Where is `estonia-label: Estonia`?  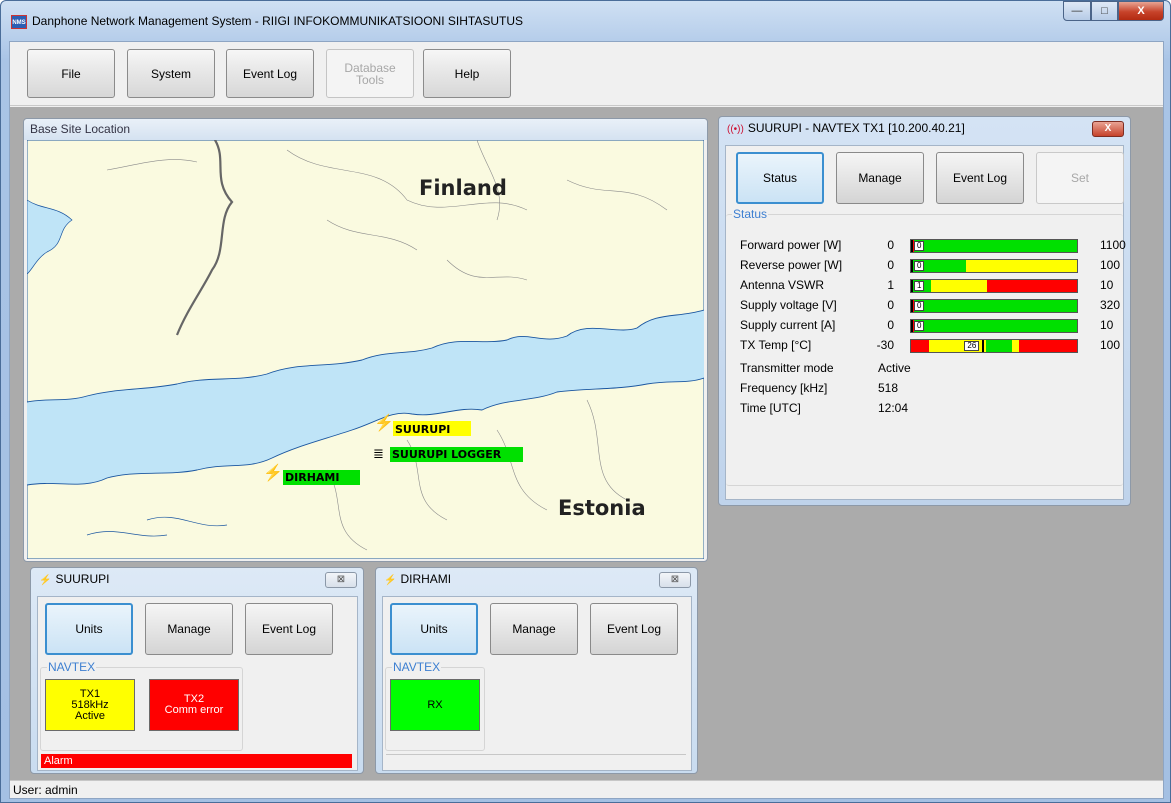
estonia-label: Estonia is located at coordinates (602, 508).